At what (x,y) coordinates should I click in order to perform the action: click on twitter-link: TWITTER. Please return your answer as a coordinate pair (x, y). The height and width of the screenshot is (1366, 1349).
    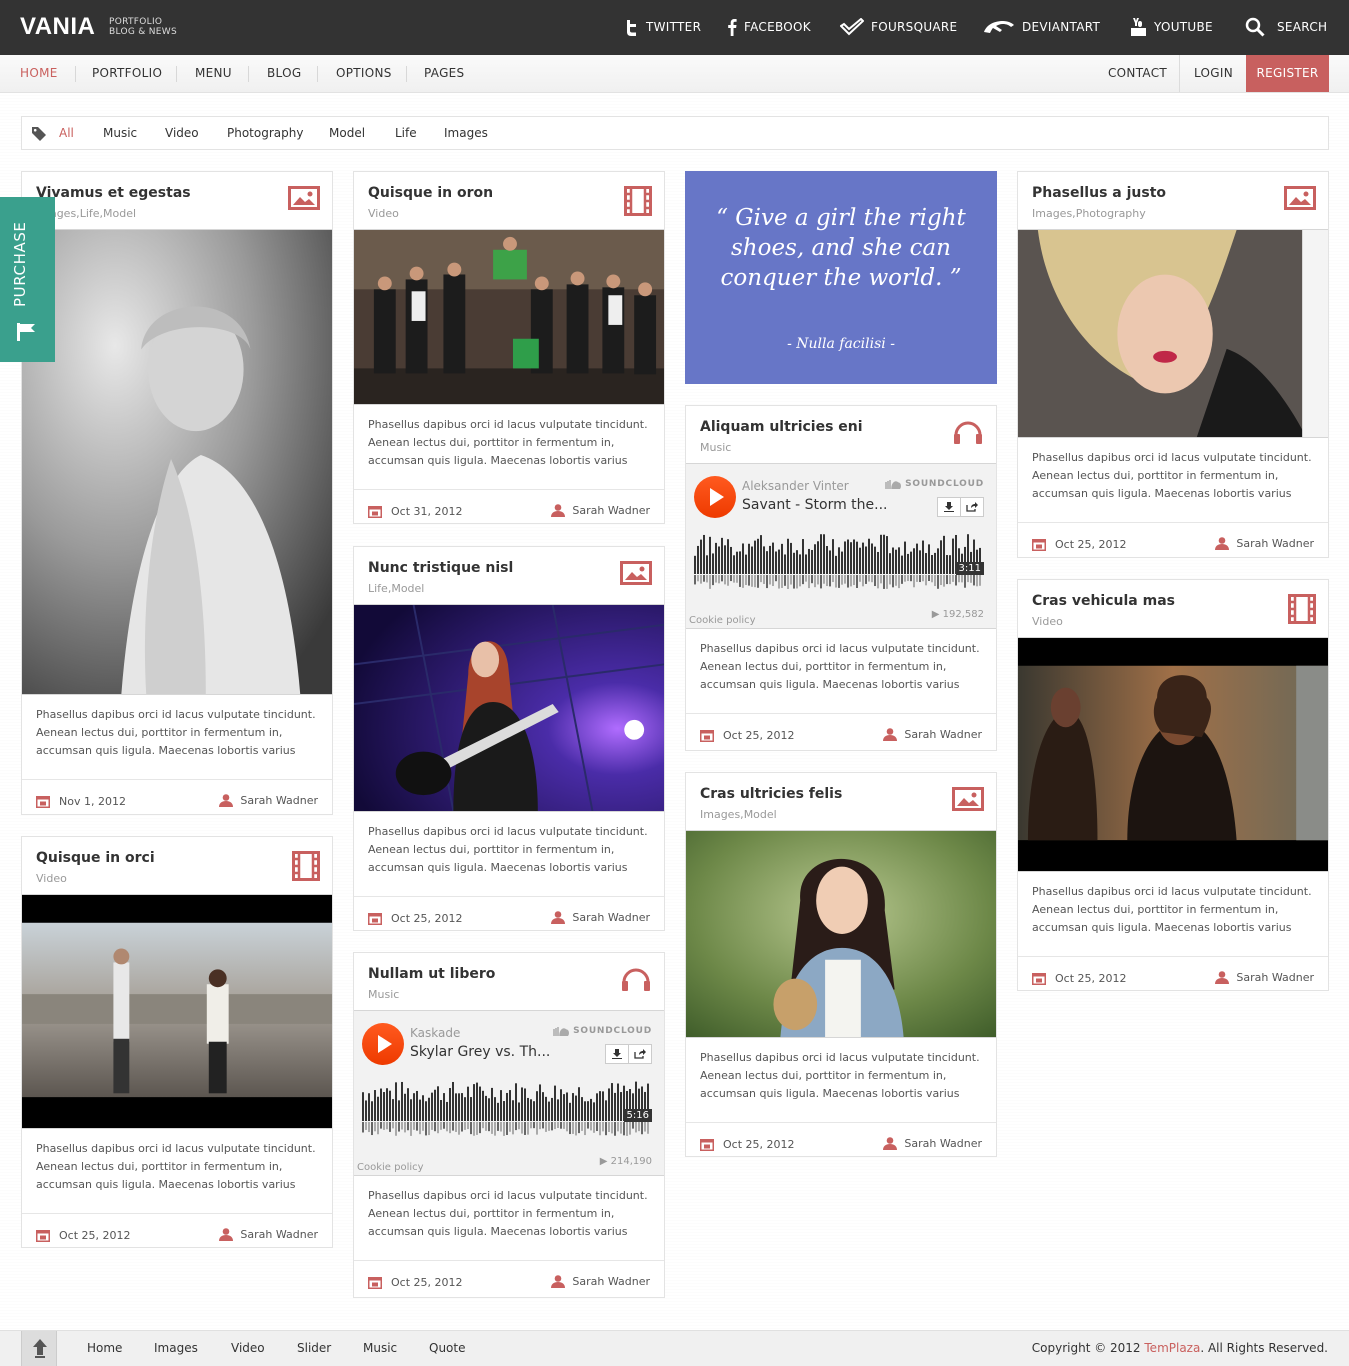
    Looking at the image, I should click on (663, 27).